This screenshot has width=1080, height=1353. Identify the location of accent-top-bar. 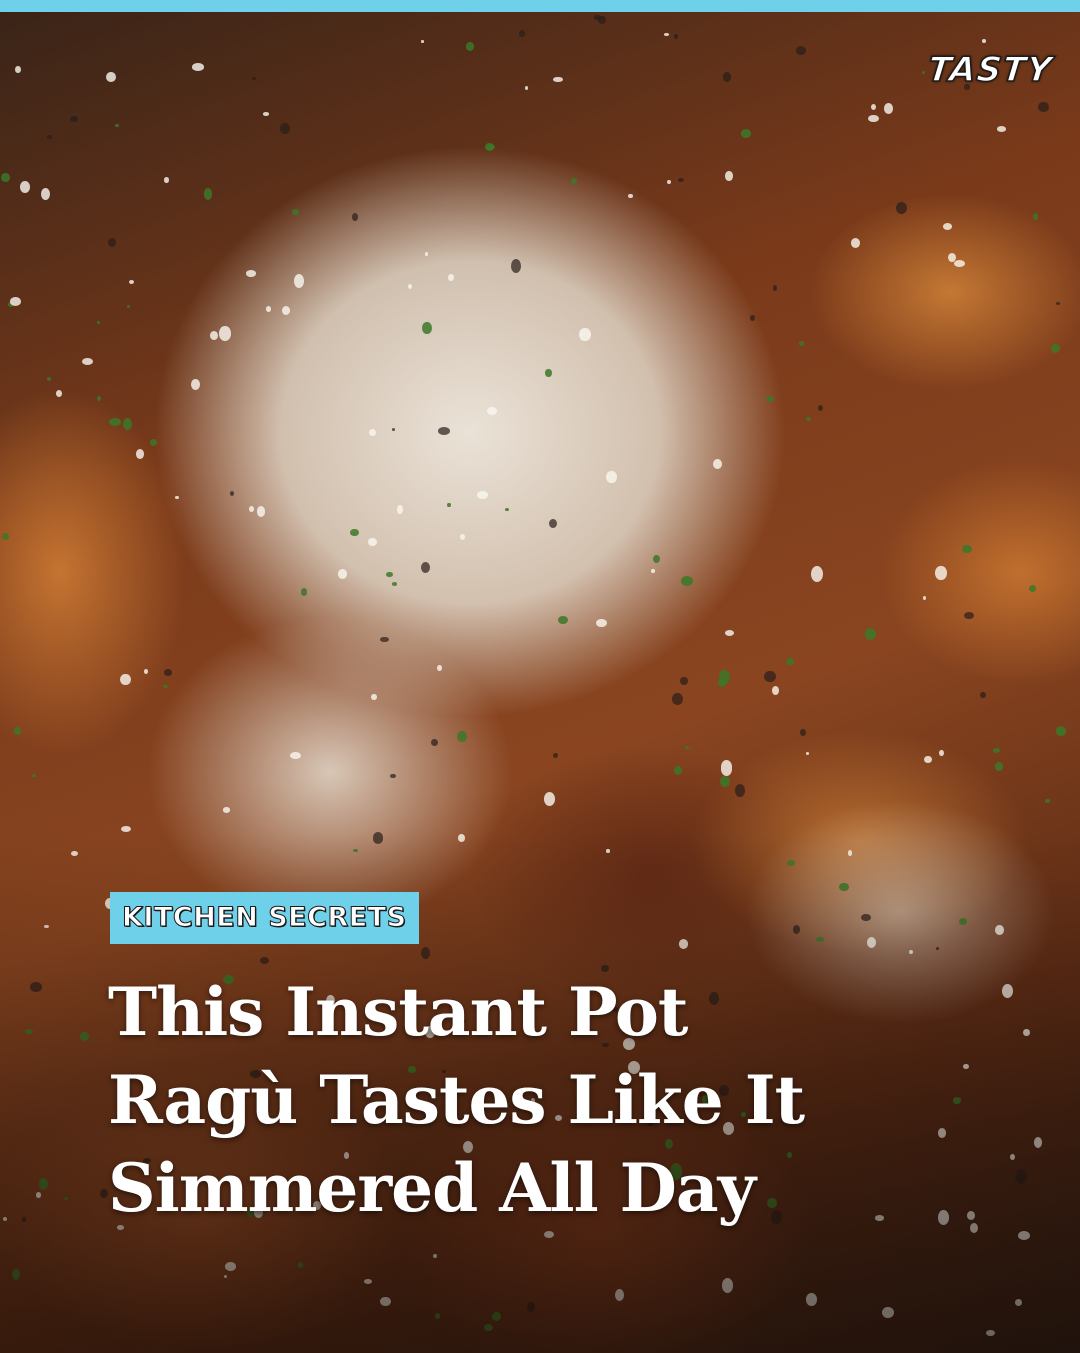
(540, 6).